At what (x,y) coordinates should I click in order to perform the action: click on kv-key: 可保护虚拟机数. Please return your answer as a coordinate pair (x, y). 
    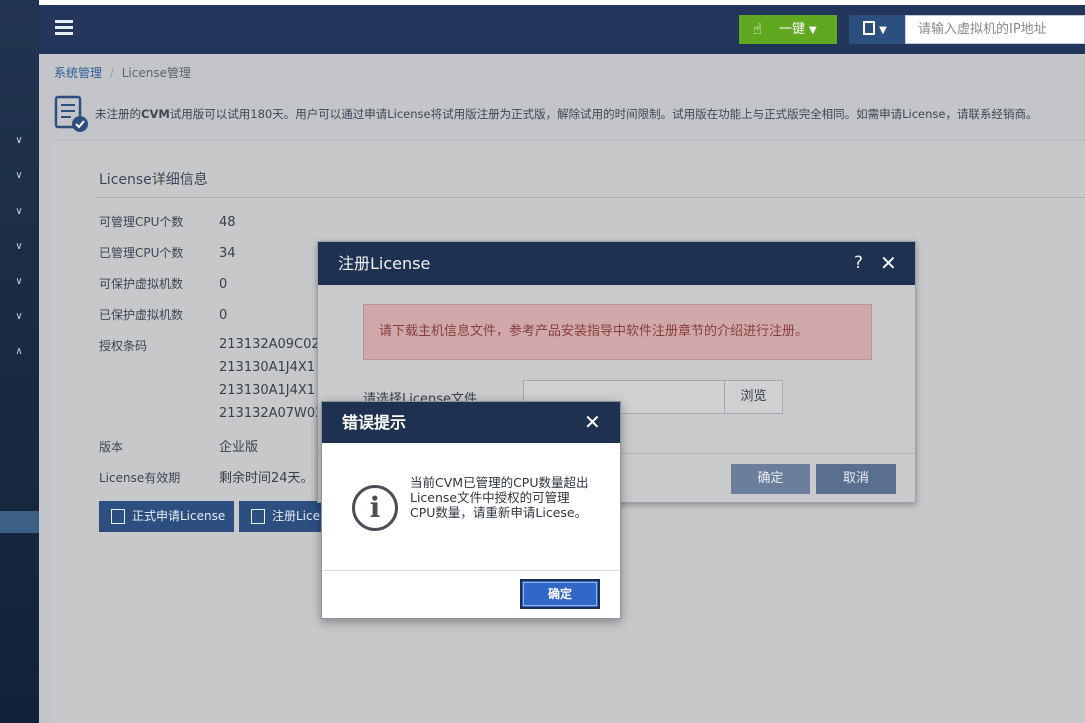
    Looking at the image, I should click on (141, 284).